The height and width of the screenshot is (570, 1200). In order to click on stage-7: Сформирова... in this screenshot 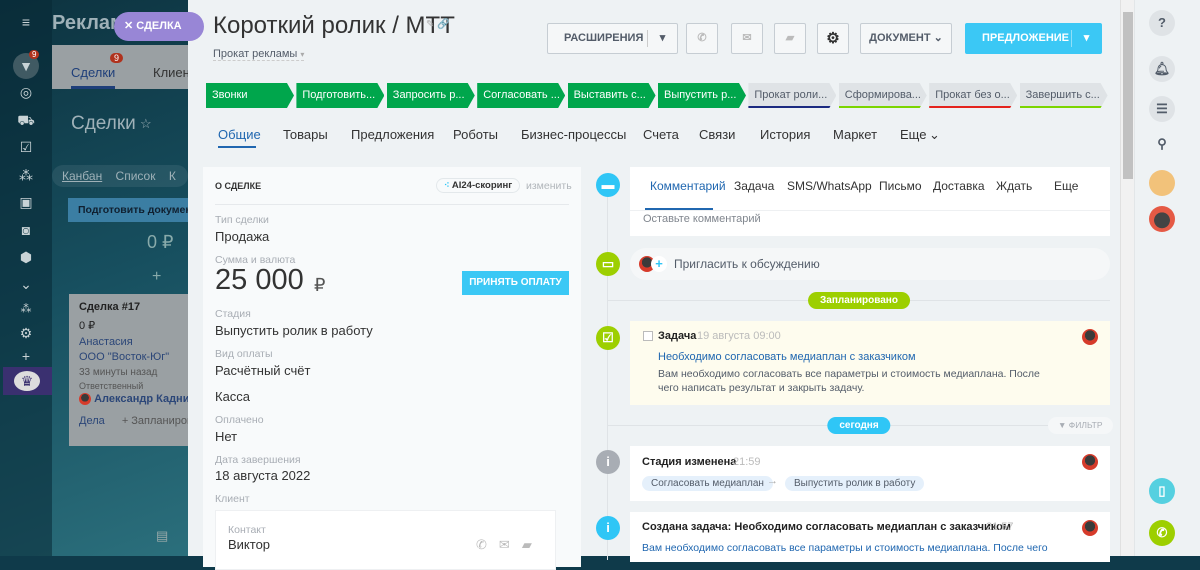, I will do `click(882, 95)`.